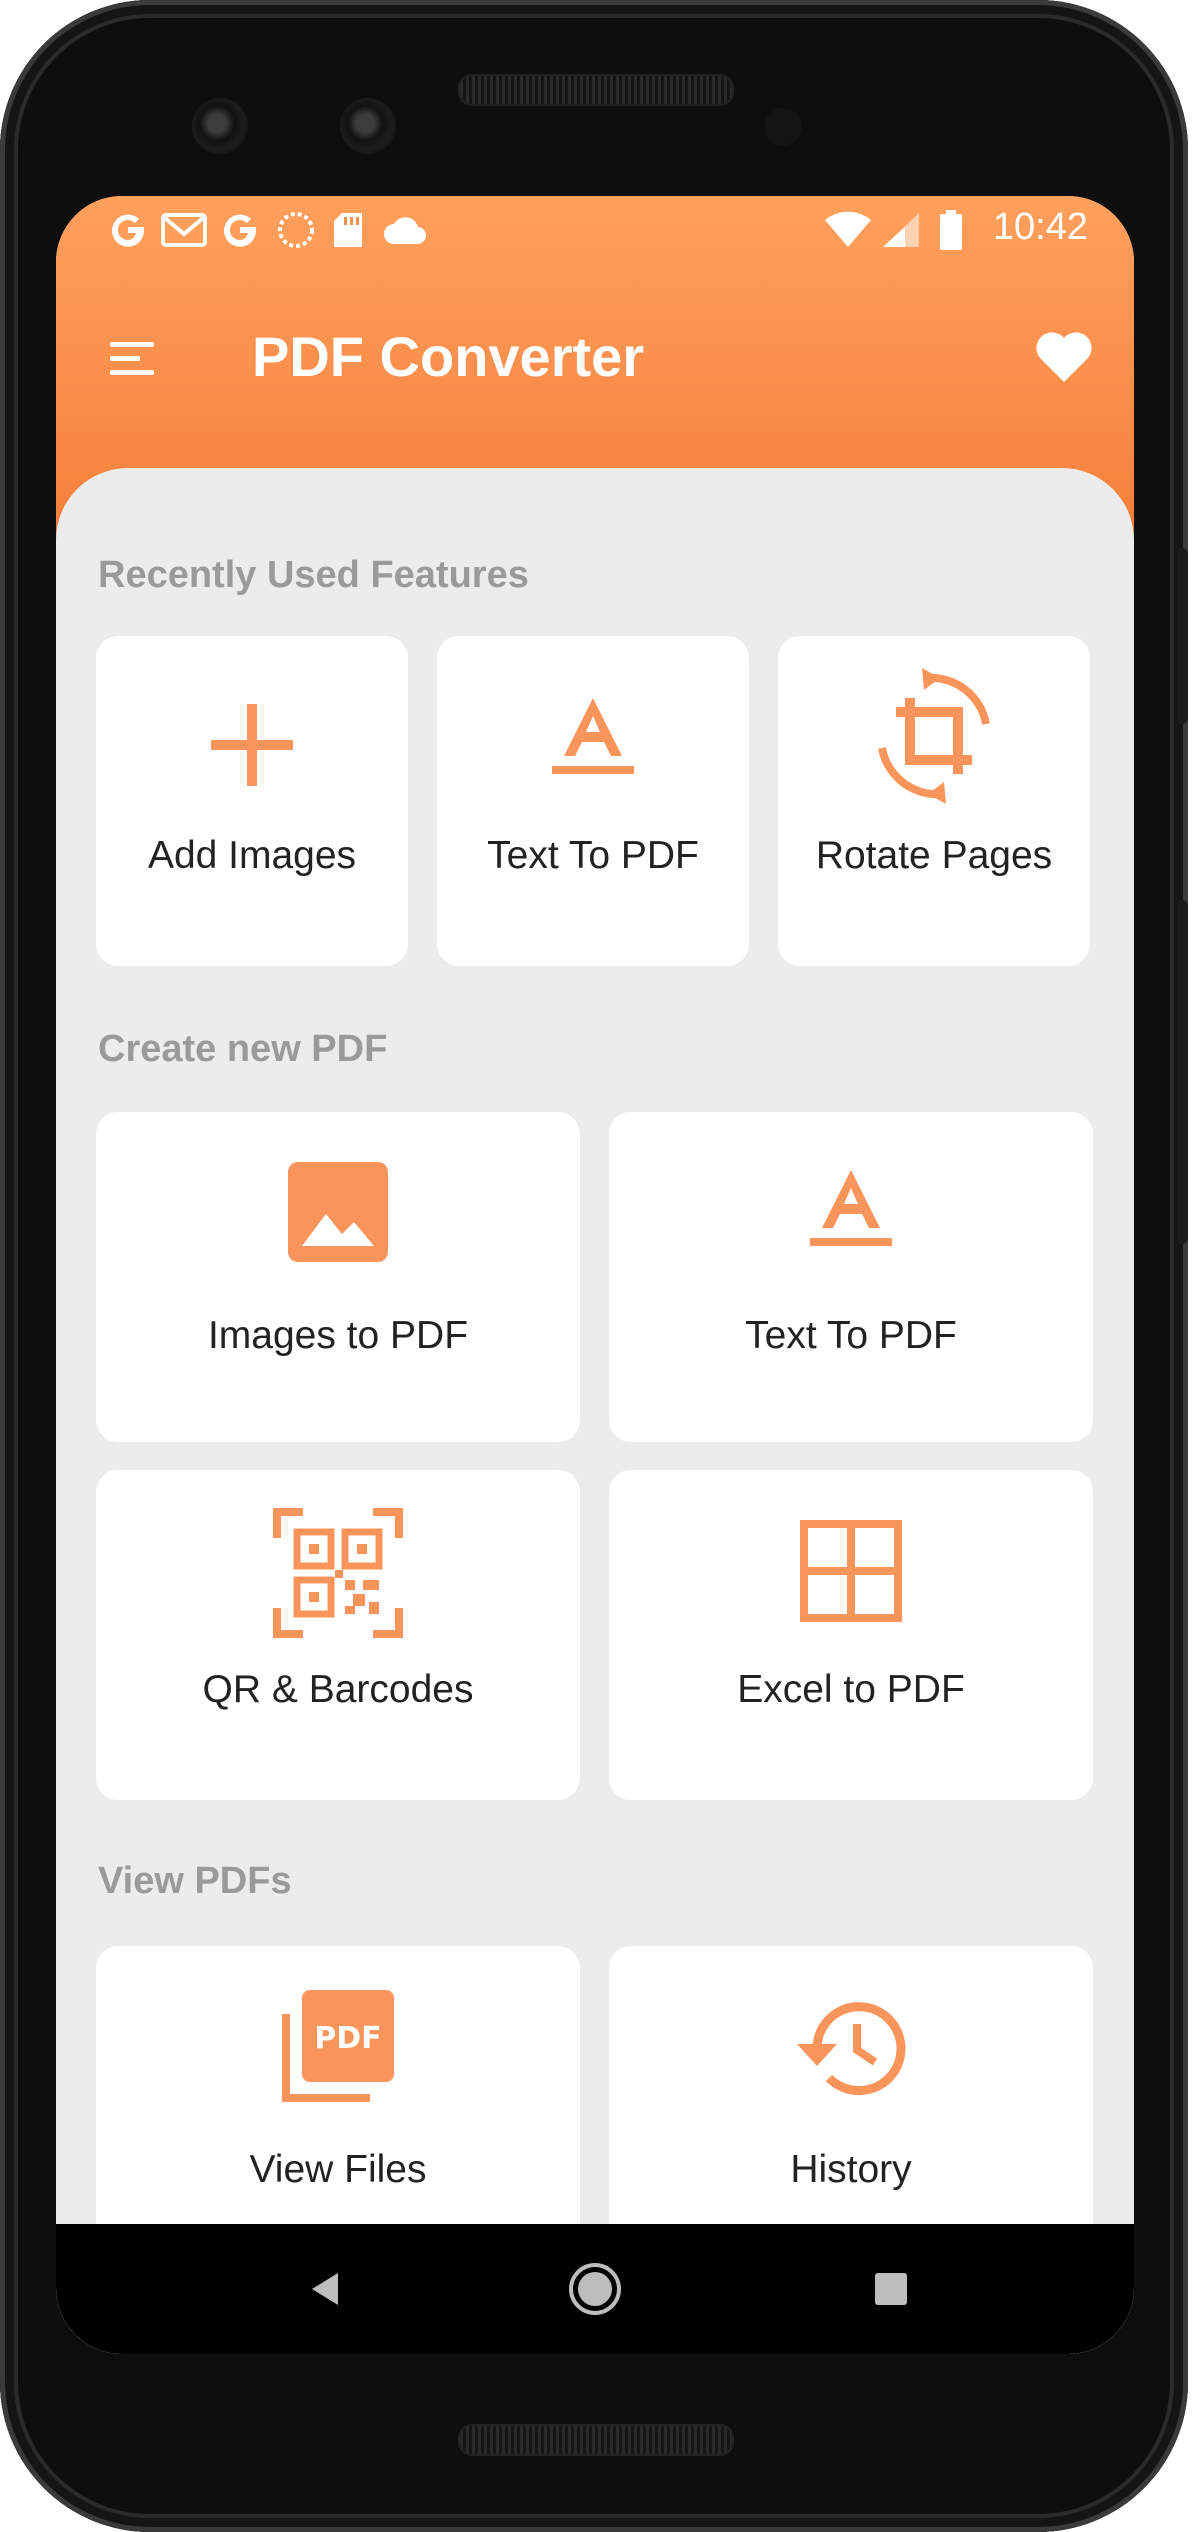  I want to click on home-circle-icon, so click(595, 2289).